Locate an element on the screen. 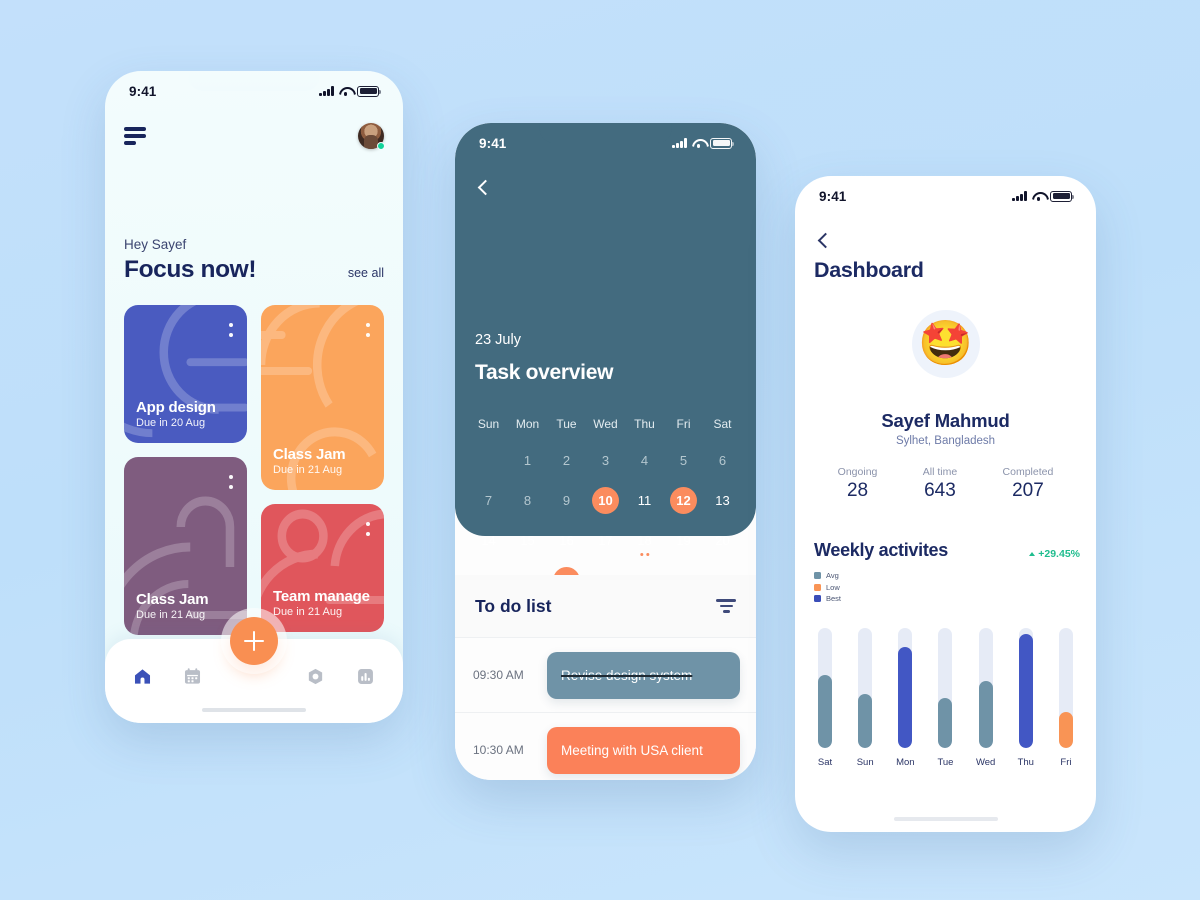 The height and width of the screenshot is (900, 1200). page-title: Task overview is located at coordinates (544, 372).